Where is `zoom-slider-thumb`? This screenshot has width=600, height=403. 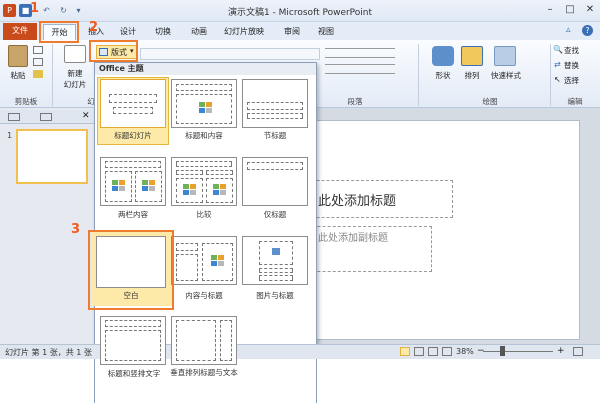
zoom-slider-thumb is located at coordinates (502, 351).